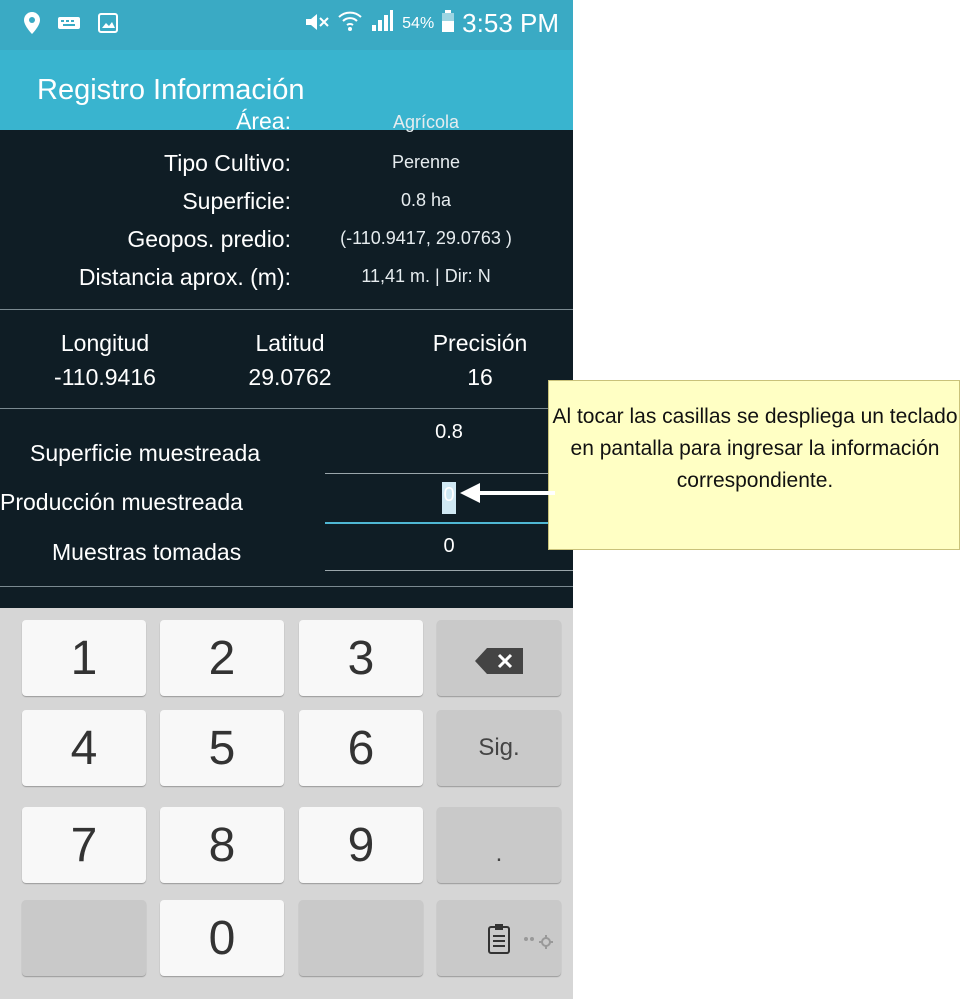 The height and width of the screenshot is (999, 965). I want to click on produccion-muestreada-value: 0, so click(449, 495).